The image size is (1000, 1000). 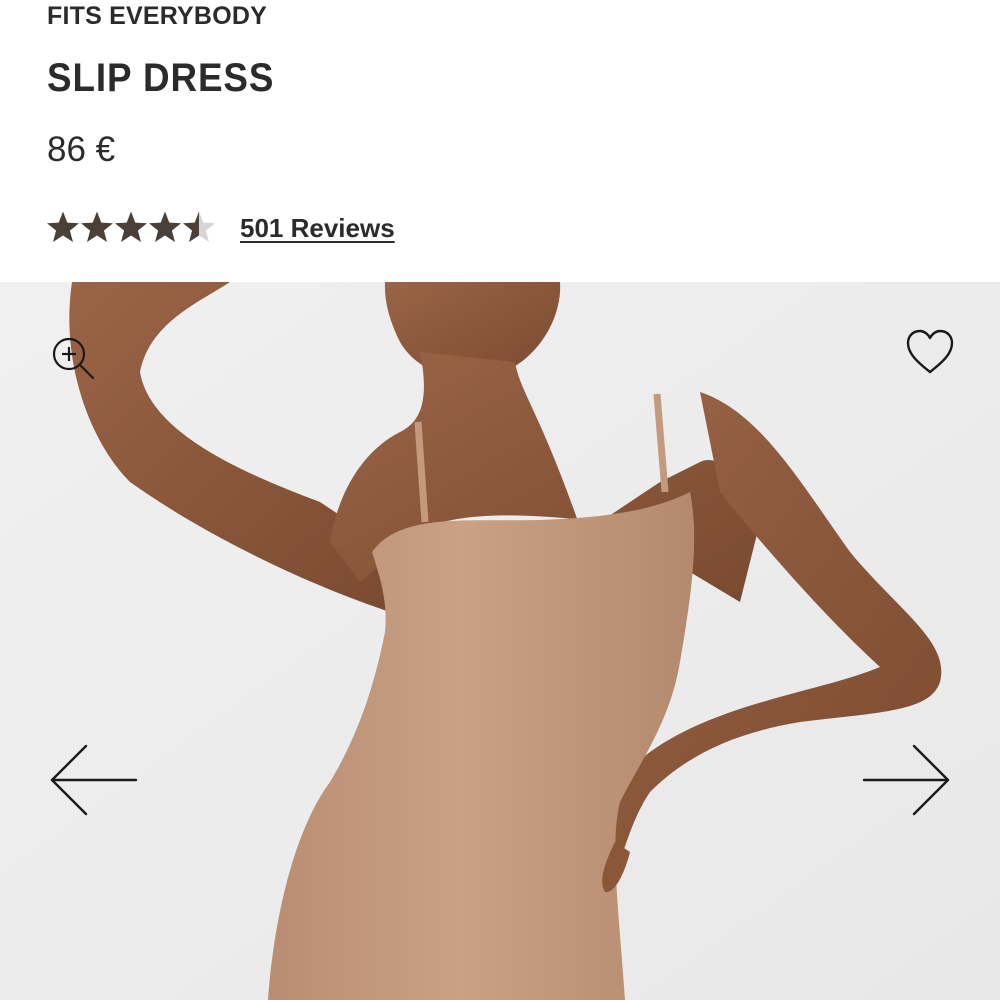 I want to click on product-title: SLIP DRESS, so click(x=161, y=78).